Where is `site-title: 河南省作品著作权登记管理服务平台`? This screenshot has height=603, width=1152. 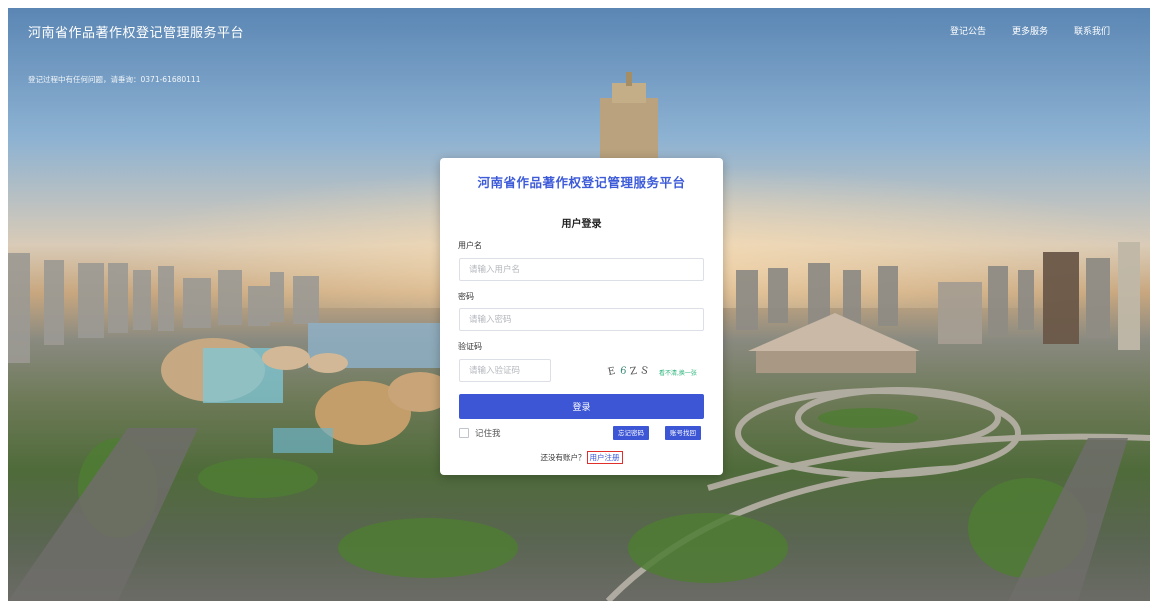 site-title: 河南省作品著作权登记管理服务平台 is located at coordinates (136, 33).